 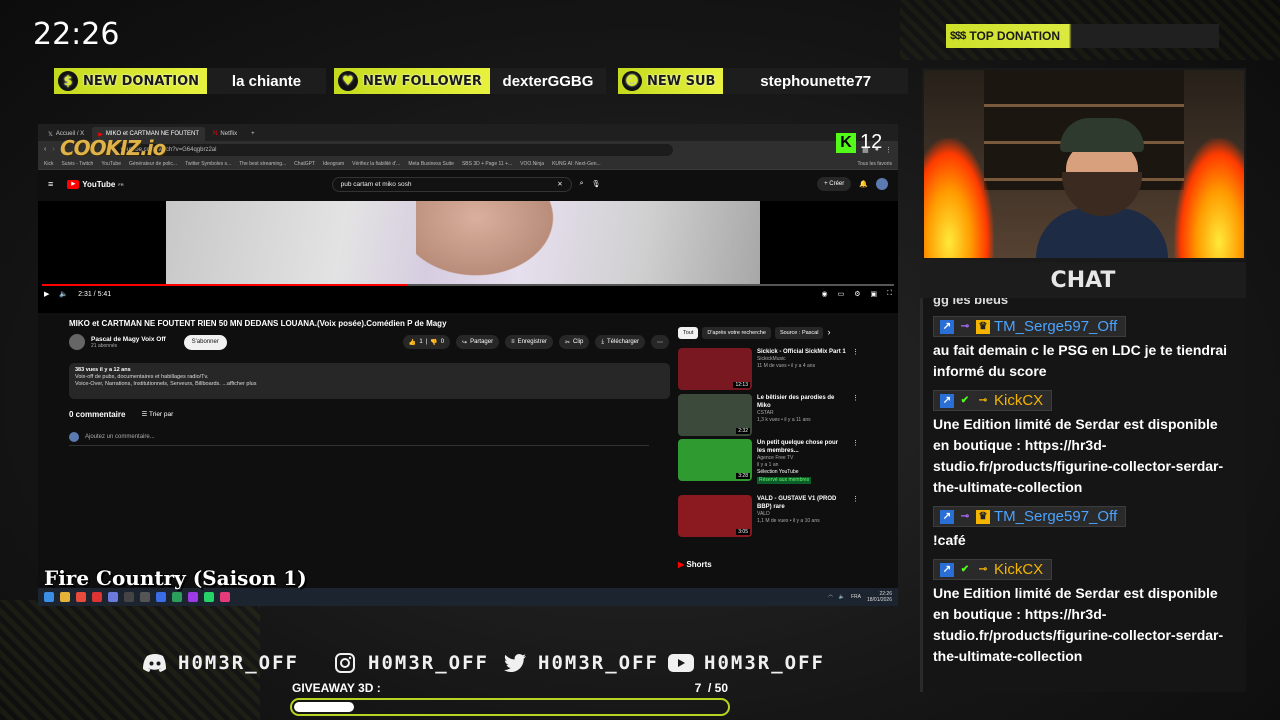 I want to click on giveaway-total: / 50, so click(x=717, y=688).